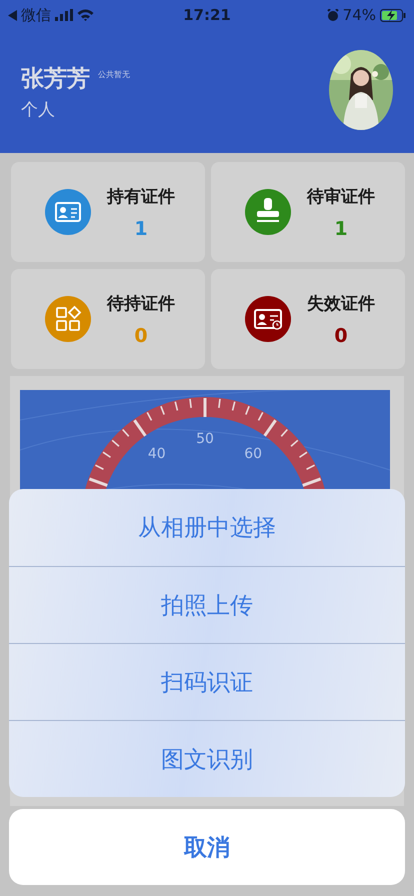 The height and width of the screenshot is (896, 414). I want to click on action-option: 图文识别, so click(207, 758).